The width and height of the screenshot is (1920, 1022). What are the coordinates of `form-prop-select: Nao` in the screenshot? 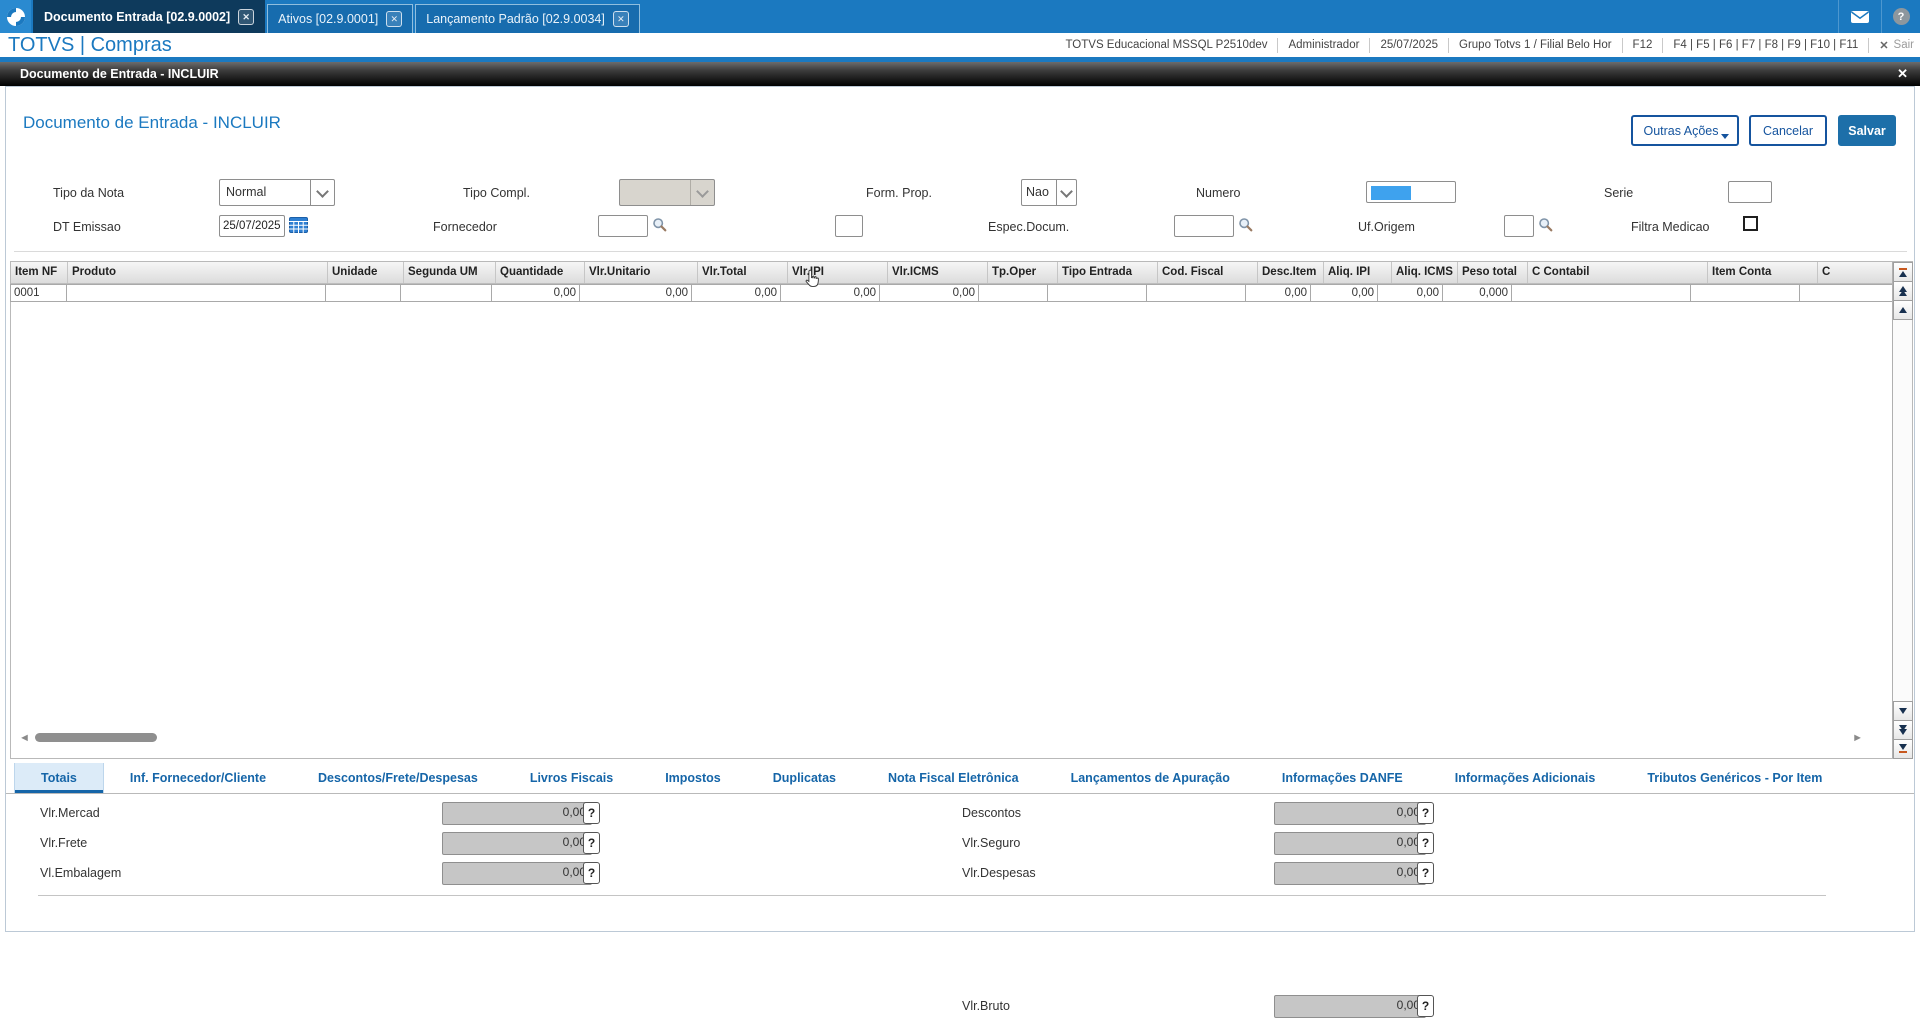 It's located at (1049, 192).